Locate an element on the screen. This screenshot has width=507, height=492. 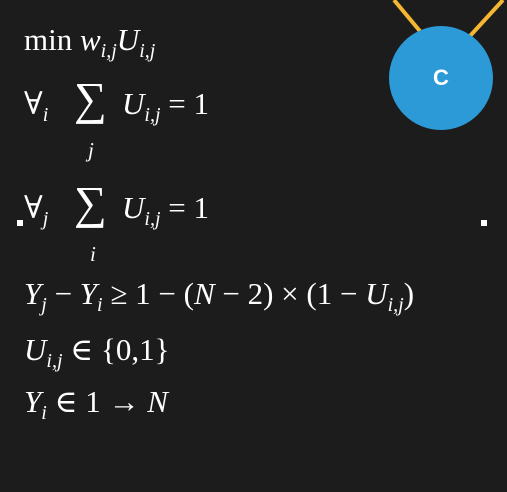
constraint-row-forall-j-body: Ui,j = 1 is located at coordinates (165, 210).